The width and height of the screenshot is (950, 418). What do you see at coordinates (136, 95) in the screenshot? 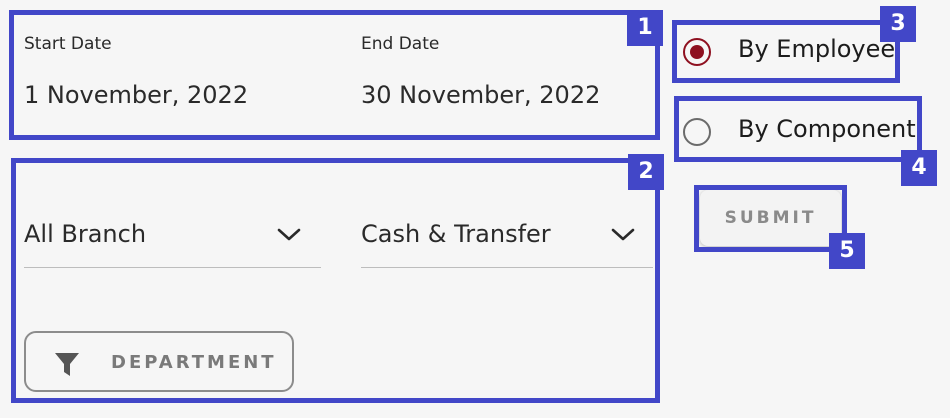
I see `start-date-value: 1 November, 2022` at bounding box center [136, 95].